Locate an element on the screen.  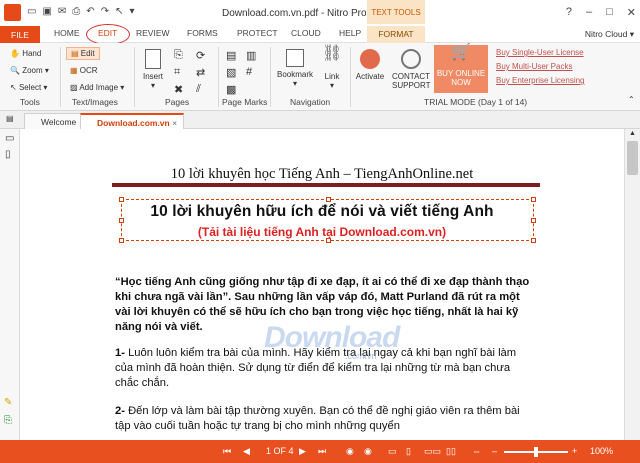
tab-forms: FORMS is located at coordinates (202, 33).